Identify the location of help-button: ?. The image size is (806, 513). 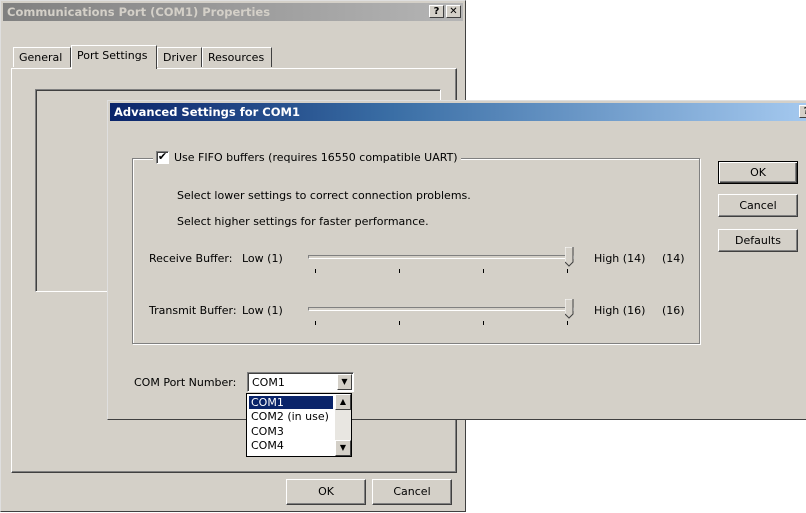
(436, 11).